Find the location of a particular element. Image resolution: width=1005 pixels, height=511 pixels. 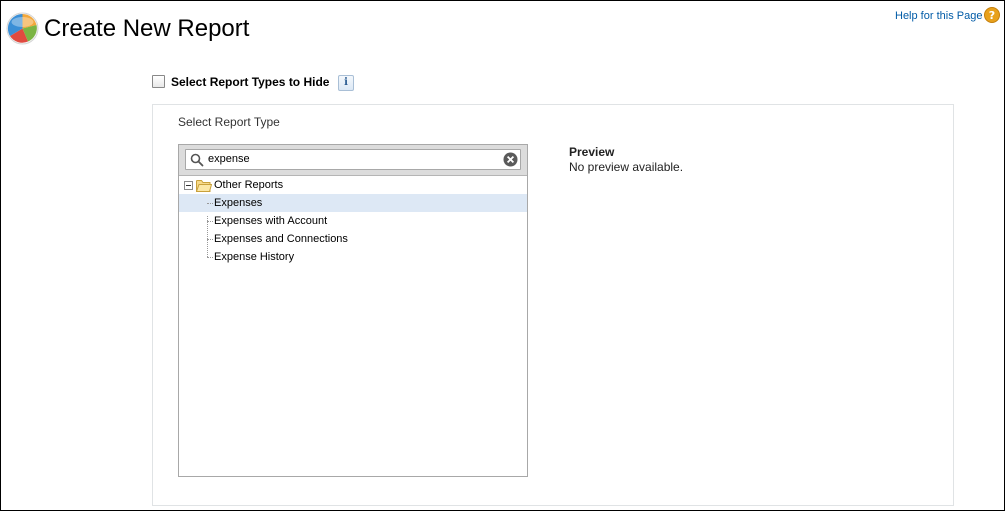

tree-item-label: Expenses is located at coordinates (238, 203).